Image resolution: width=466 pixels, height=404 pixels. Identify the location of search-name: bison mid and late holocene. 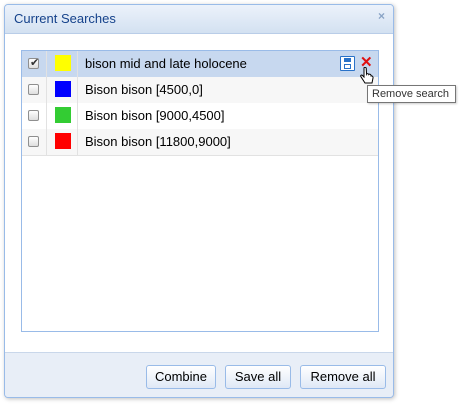
(166, 63).